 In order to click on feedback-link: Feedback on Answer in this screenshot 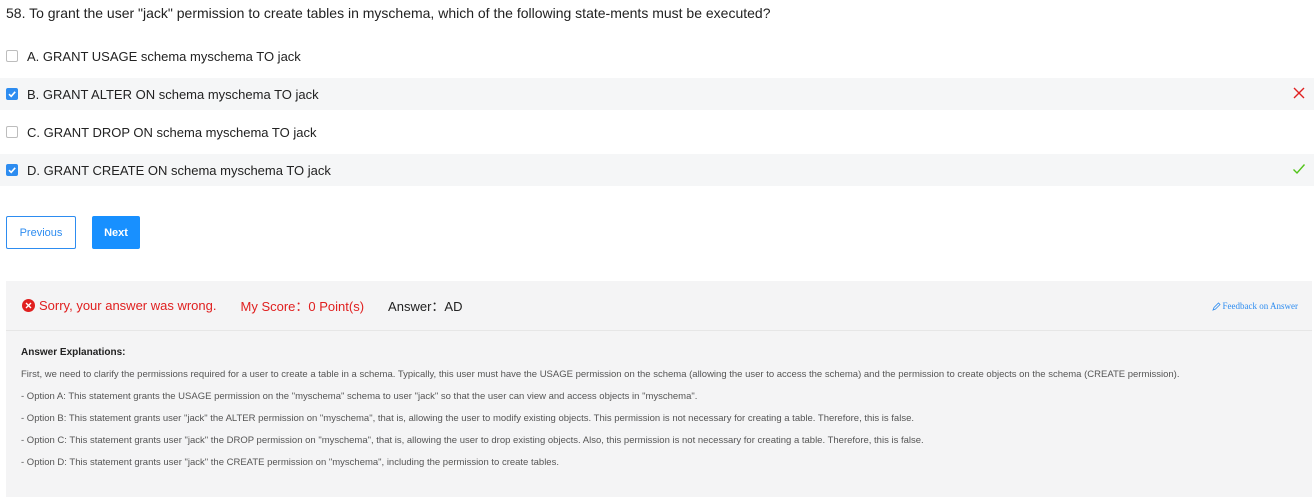, I will do `click(1254, 306)`.